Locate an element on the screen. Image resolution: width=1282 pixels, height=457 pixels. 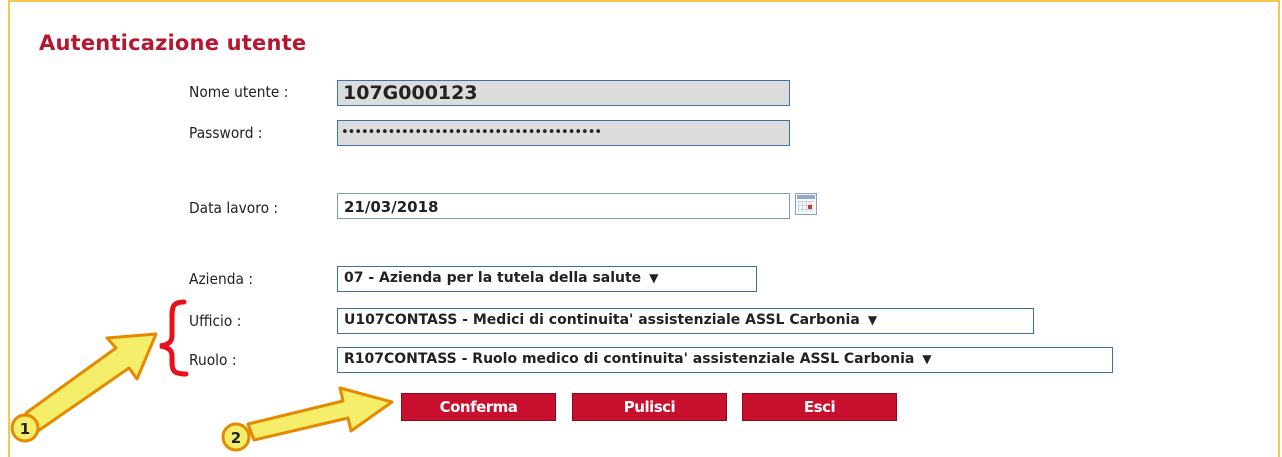
arrow-2-annotation is located at coordinates (320, 414).